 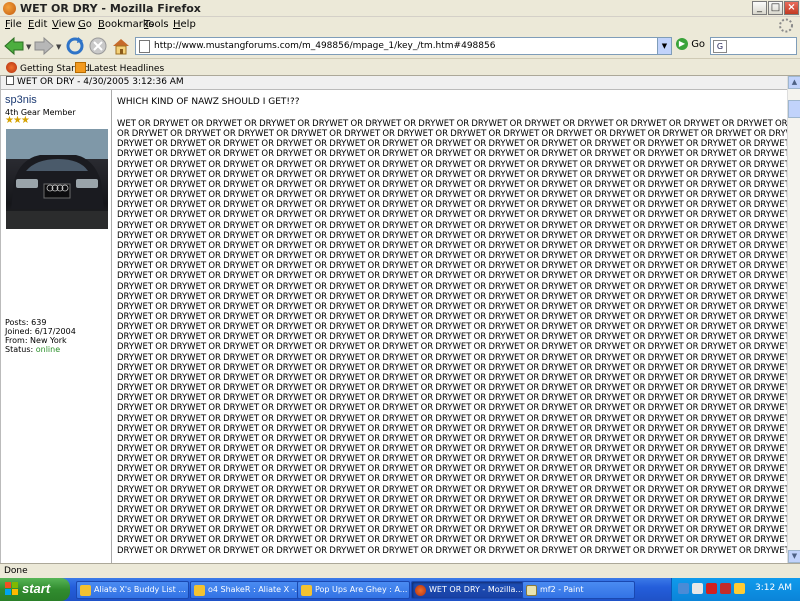 I want to click on paint-icon, so click(x=531, y=590).